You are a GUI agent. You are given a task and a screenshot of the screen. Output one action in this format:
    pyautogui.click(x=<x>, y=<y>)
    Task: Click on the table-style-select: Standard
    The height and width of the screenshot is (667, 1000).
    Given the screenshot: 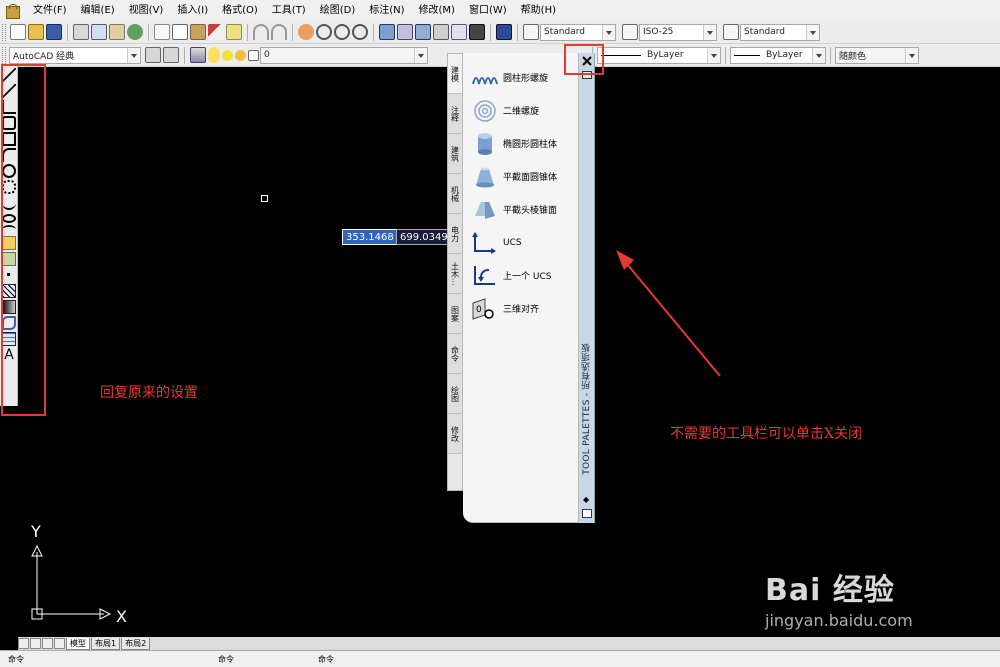 What is the action you would take?
    pyautogui.click(x=780, y=32)
    